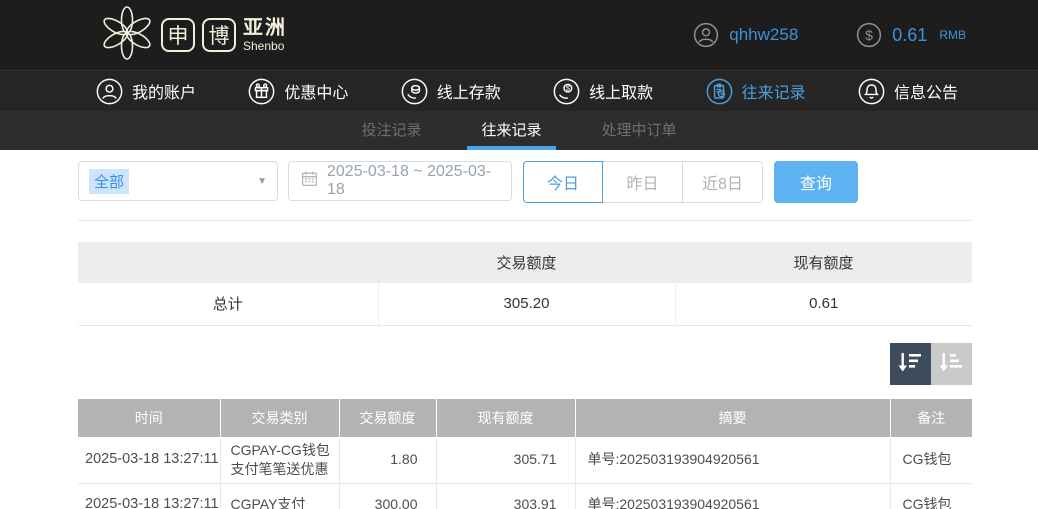 Image resolution: width=1038 pixels, height=509 pixels. What do you see at coordinates (525, 220) in the screenshot?
I see `section-divider` at bounding box center [525, 220].